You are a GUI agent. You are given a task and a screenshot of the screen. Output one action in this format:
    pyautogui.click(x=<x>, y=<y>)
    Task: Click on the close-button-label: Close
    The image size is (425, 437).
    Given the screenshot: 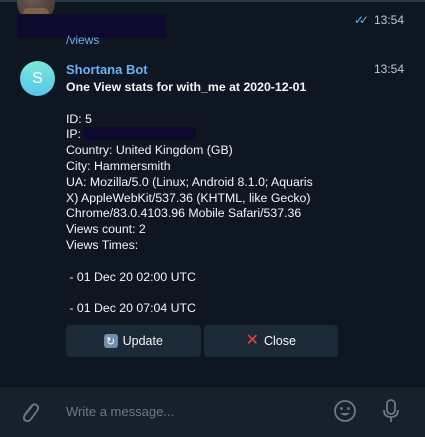 What is the action you would take?
    pyautogui.click(x=279, y=341)
    